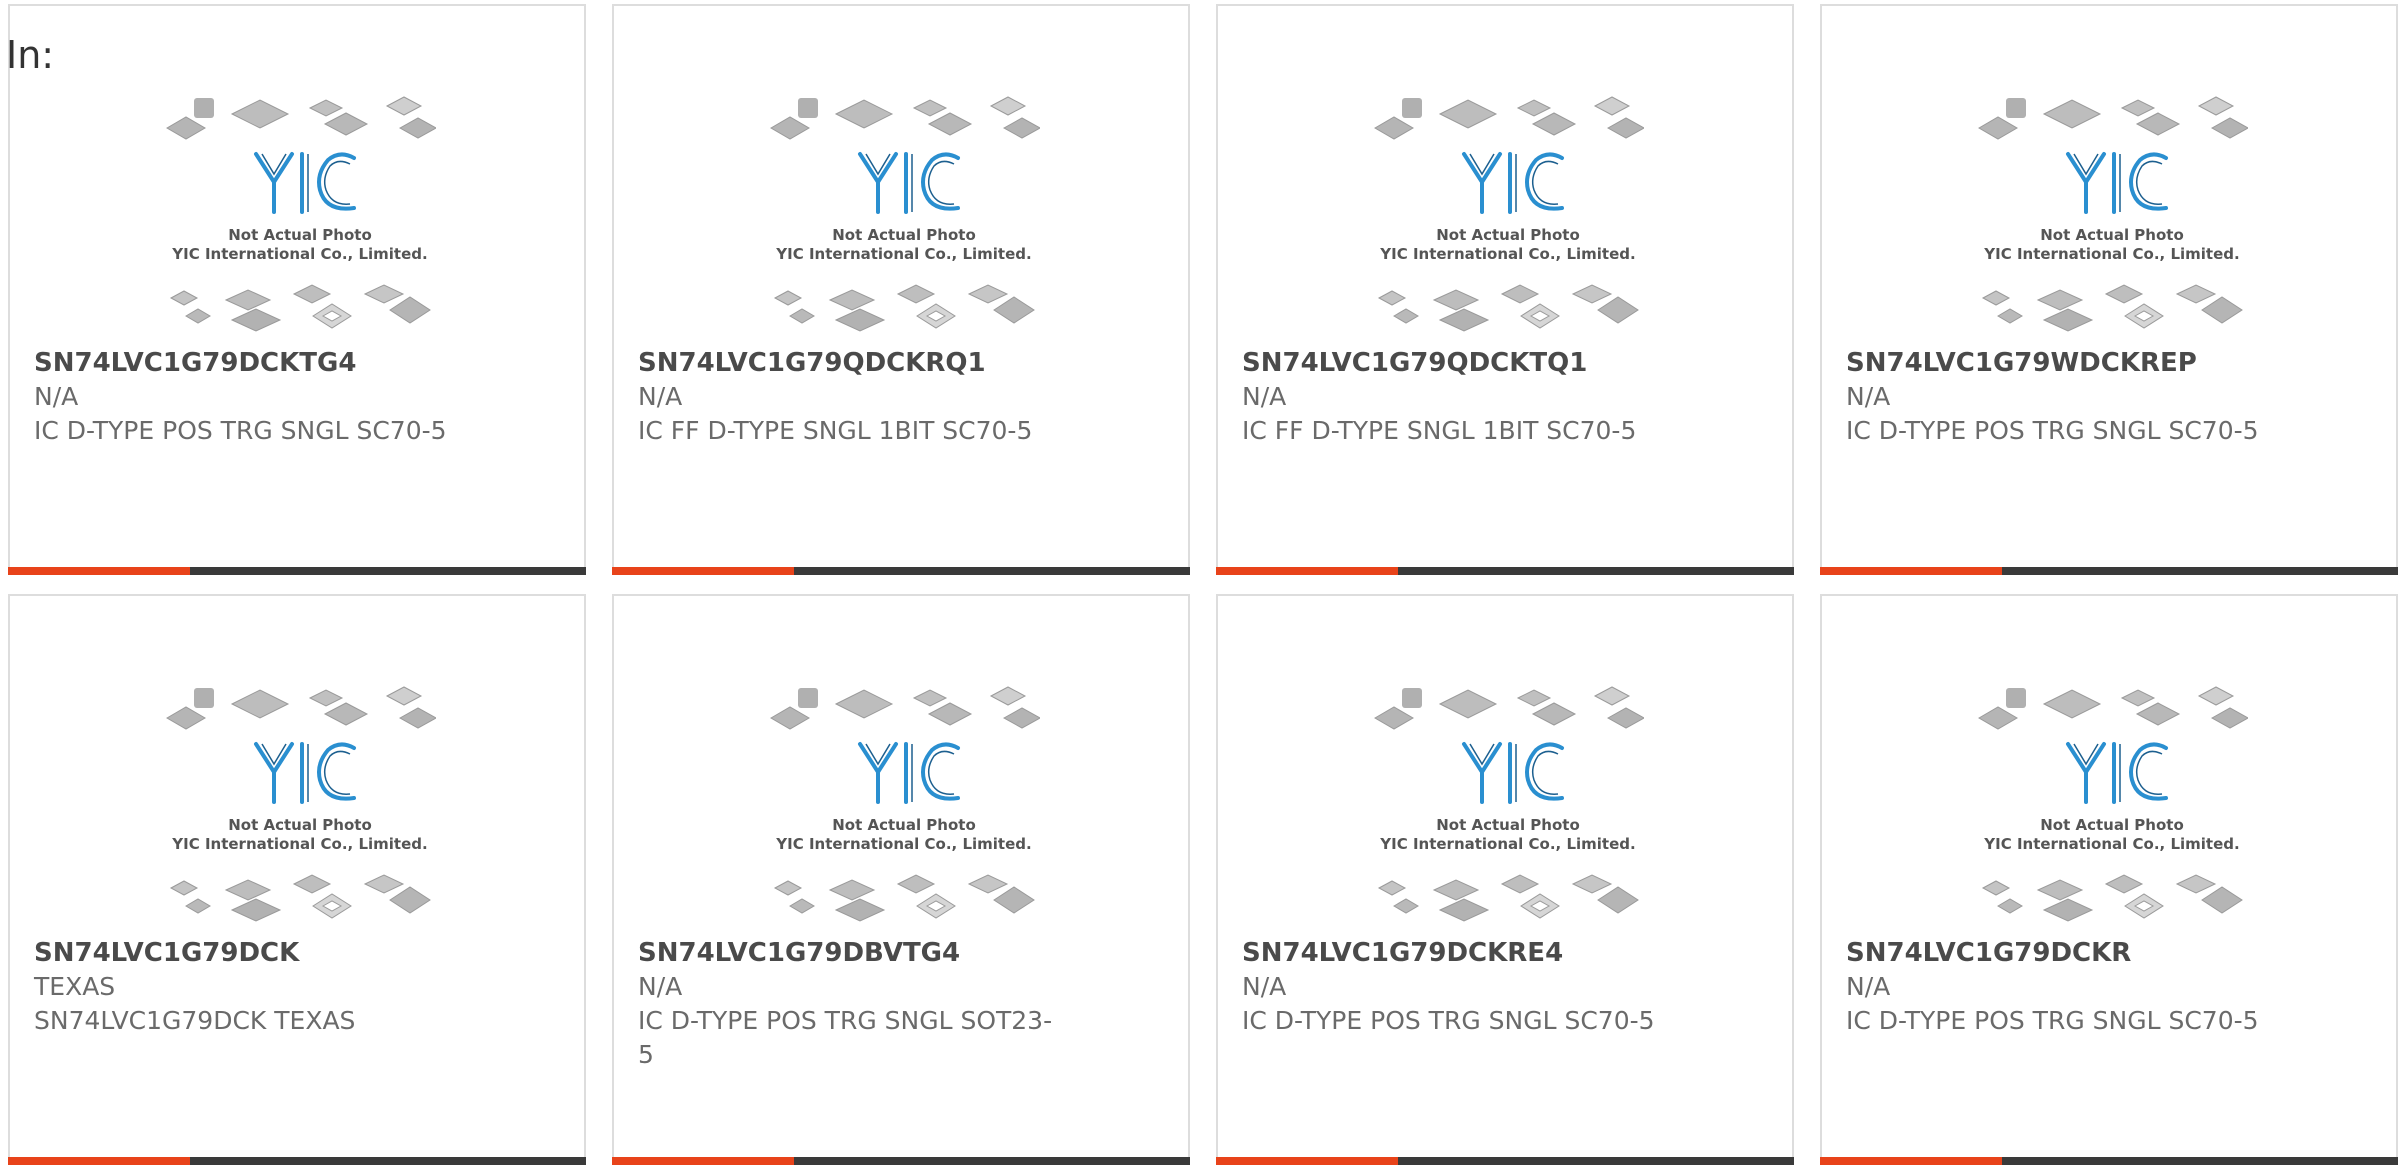 The width and height of the screenshot is (2400, 1165). I want to click on part-number: SN74LVC1G79DCK, so click(244, 953).